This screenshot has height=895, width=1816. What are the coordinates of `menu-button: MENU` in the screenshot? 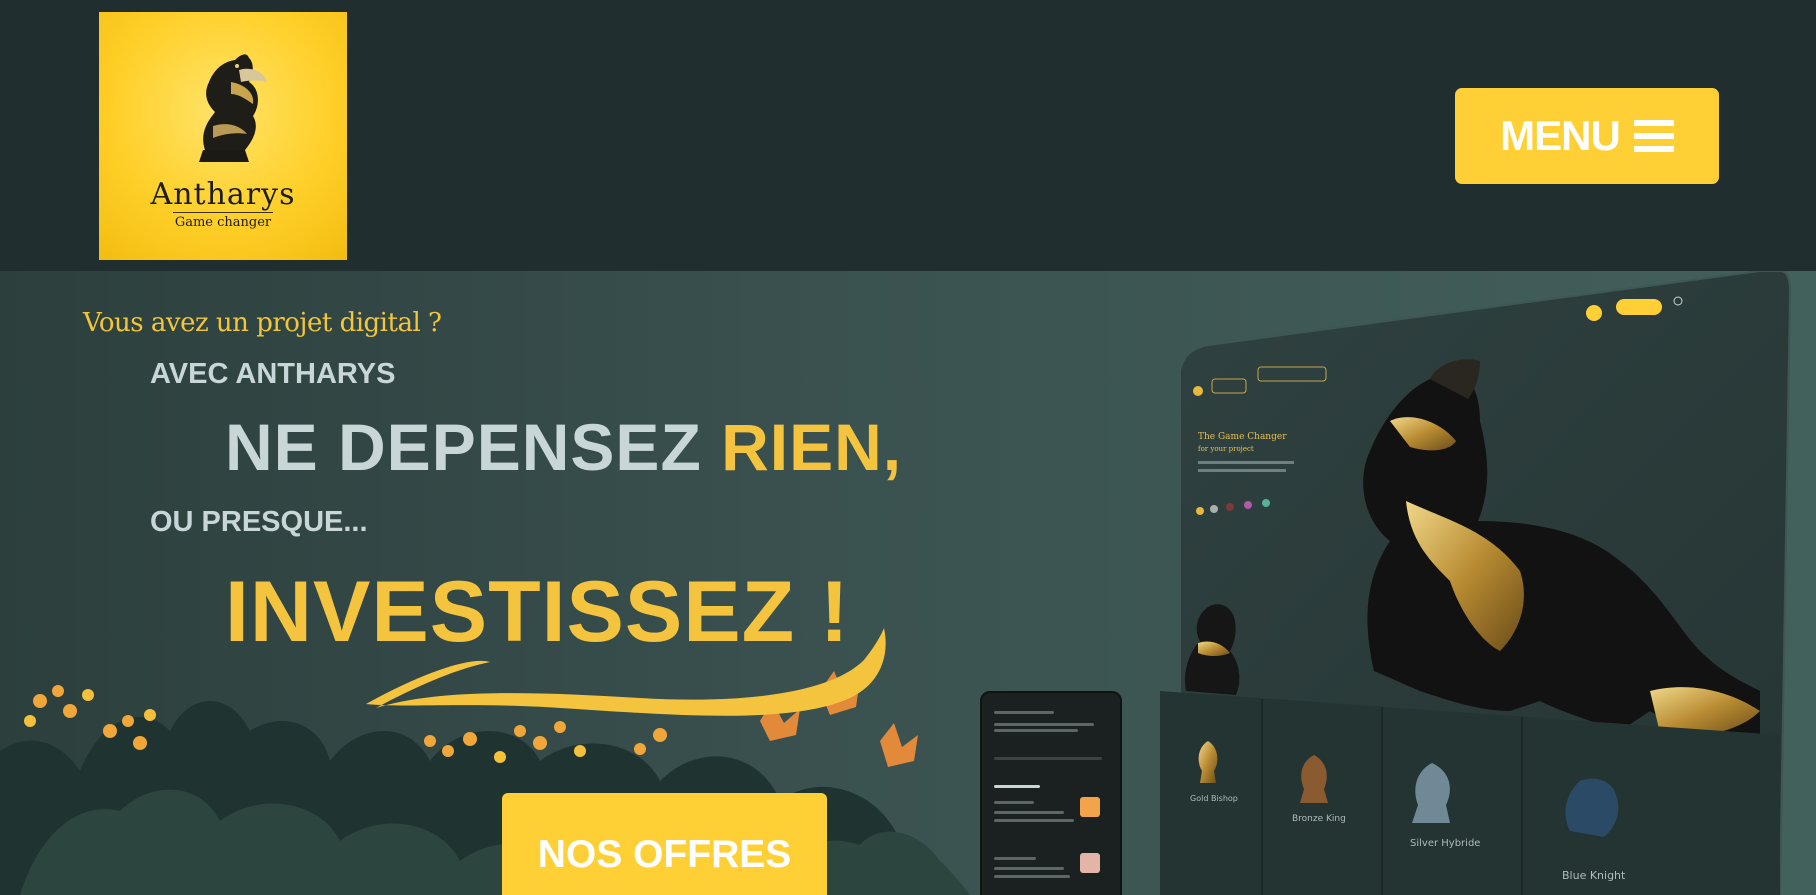 It's located at (1587, 136).